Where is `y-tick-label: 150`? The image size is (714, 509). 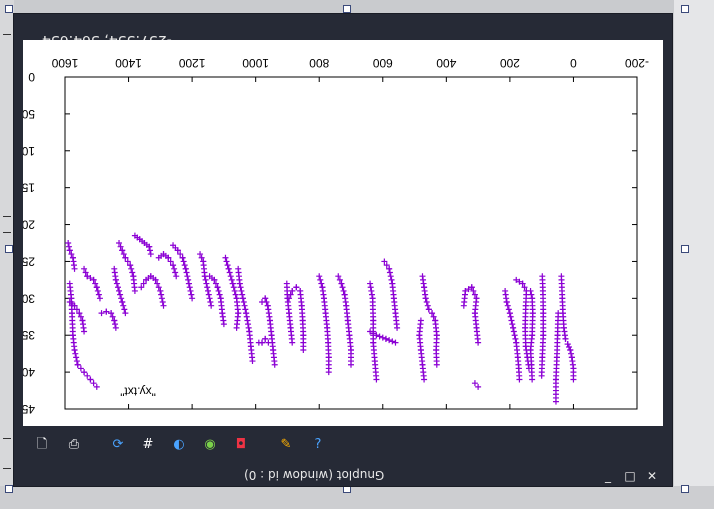 y-tick-label: 150 is located at coordinates (29, 188).